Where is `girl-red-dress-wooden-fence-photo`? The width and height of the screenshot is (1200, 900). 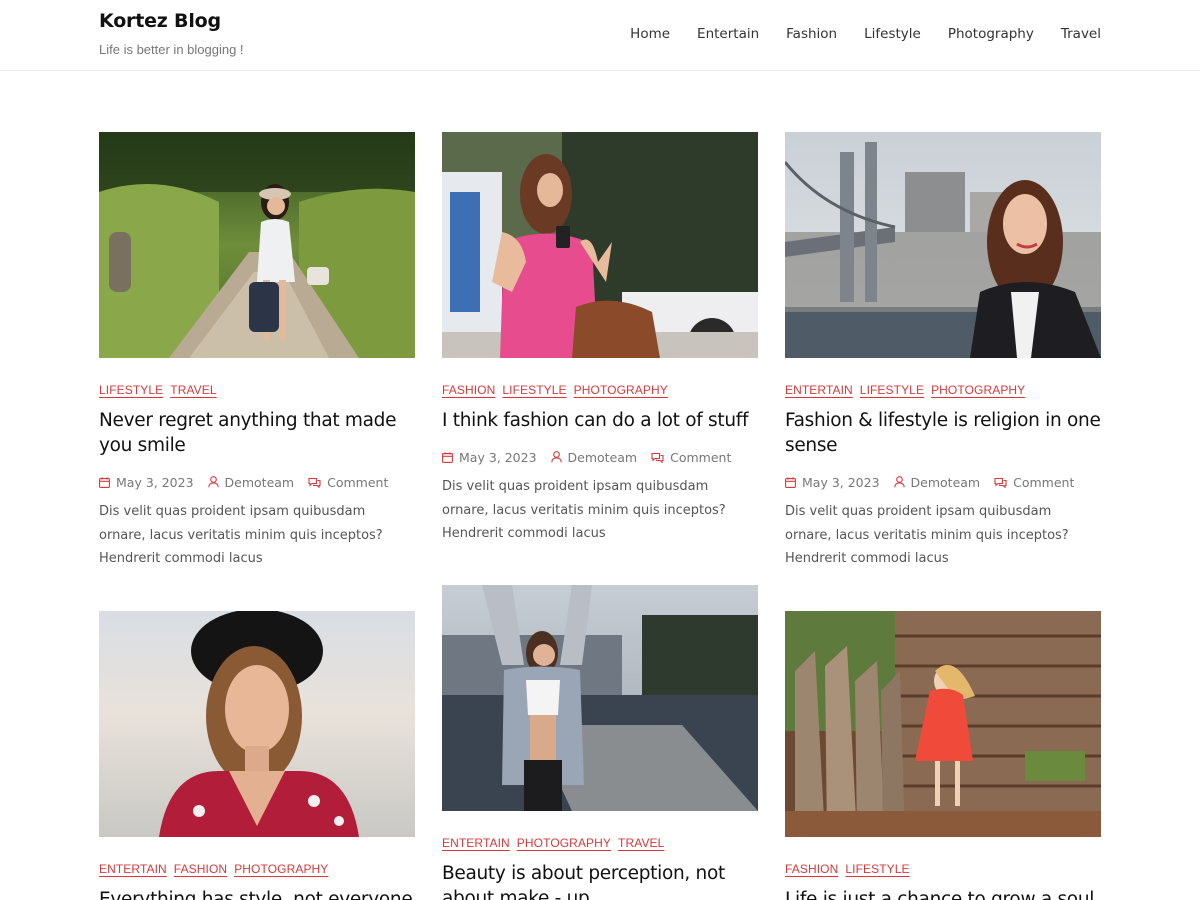
girl-red-dress-wooden-fence-photo is located at coordinates (943, 724).